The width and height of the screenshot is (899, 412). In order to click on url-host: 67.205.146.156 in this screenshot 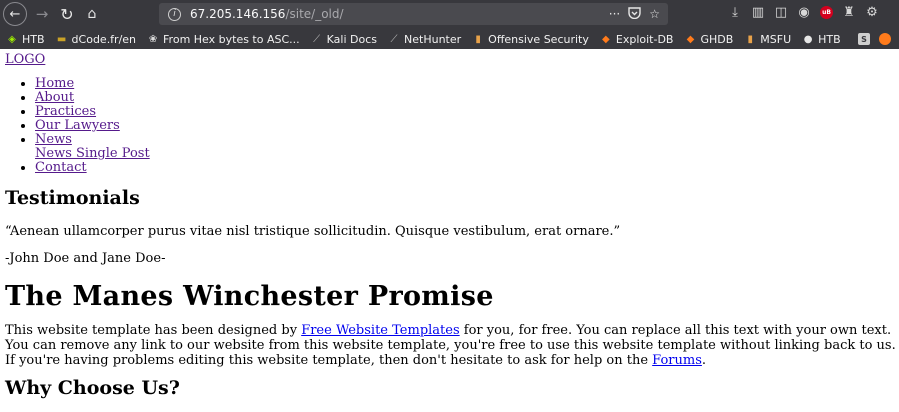, I will do `click(238, 14)`.